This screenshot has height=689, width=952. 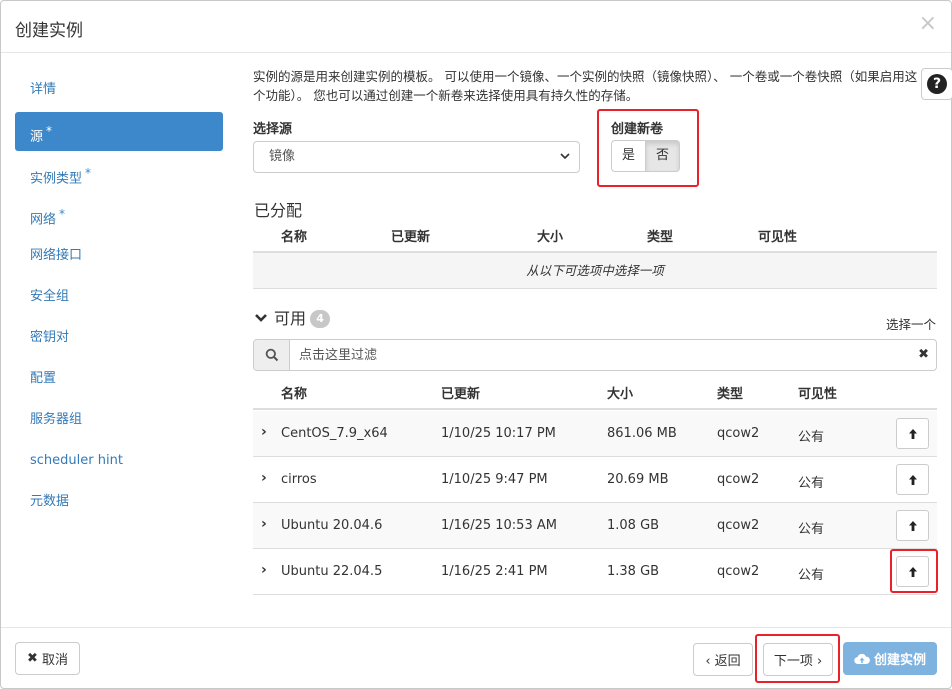 What do you see at coordinates (50, 501) in the screenshot?
I see `sidebar-item-label: 元数据` at bounding box center [50, 501].